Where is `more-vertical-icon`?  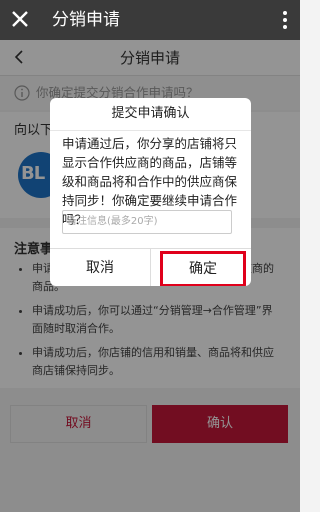 more-vertical-icon is located at coordinates (285, 20).